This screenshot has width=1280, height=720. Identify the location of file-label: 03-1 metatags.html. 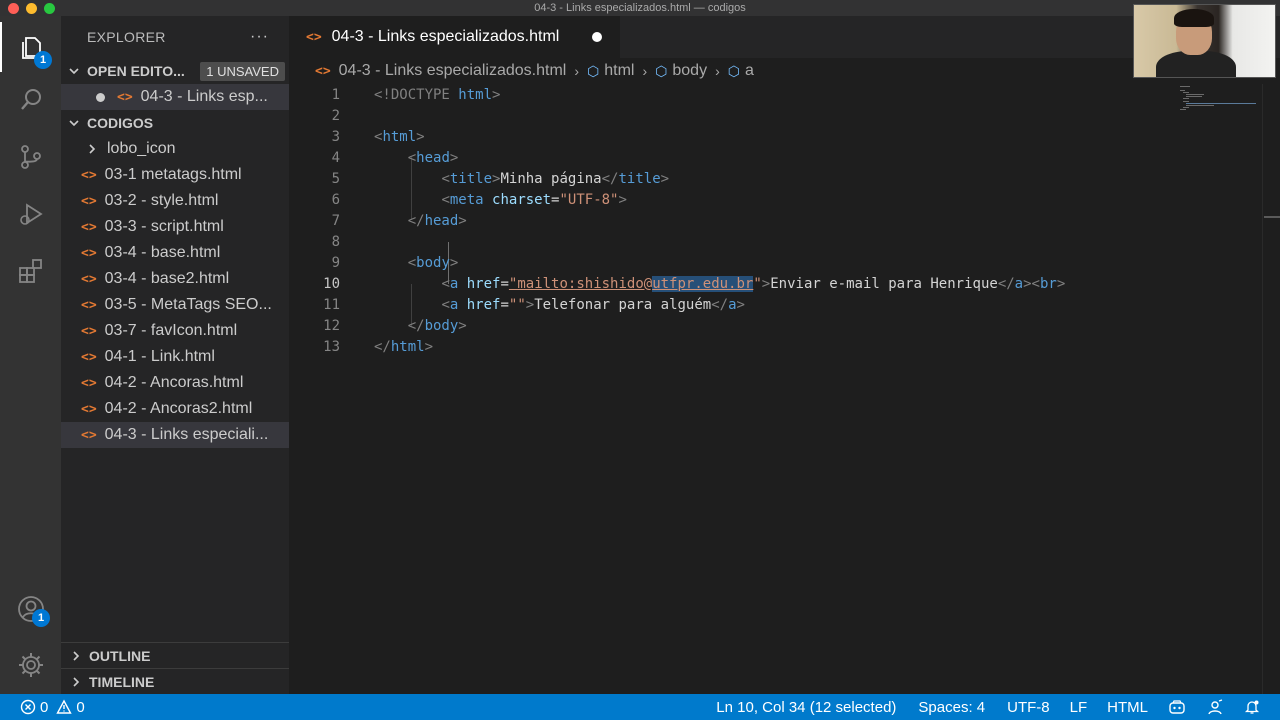
(173, 174).